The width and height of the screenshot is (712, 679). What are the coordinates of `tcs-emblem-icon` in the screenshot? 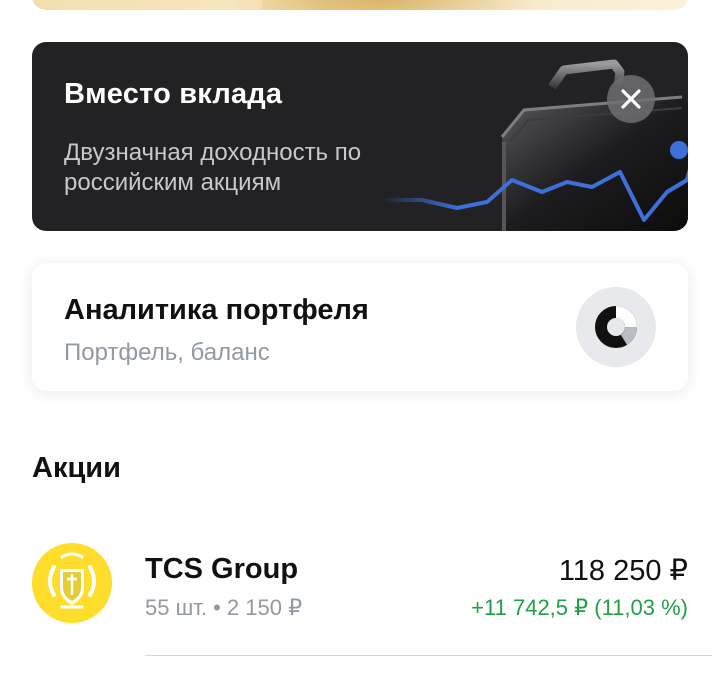 It's located at (72, 583).